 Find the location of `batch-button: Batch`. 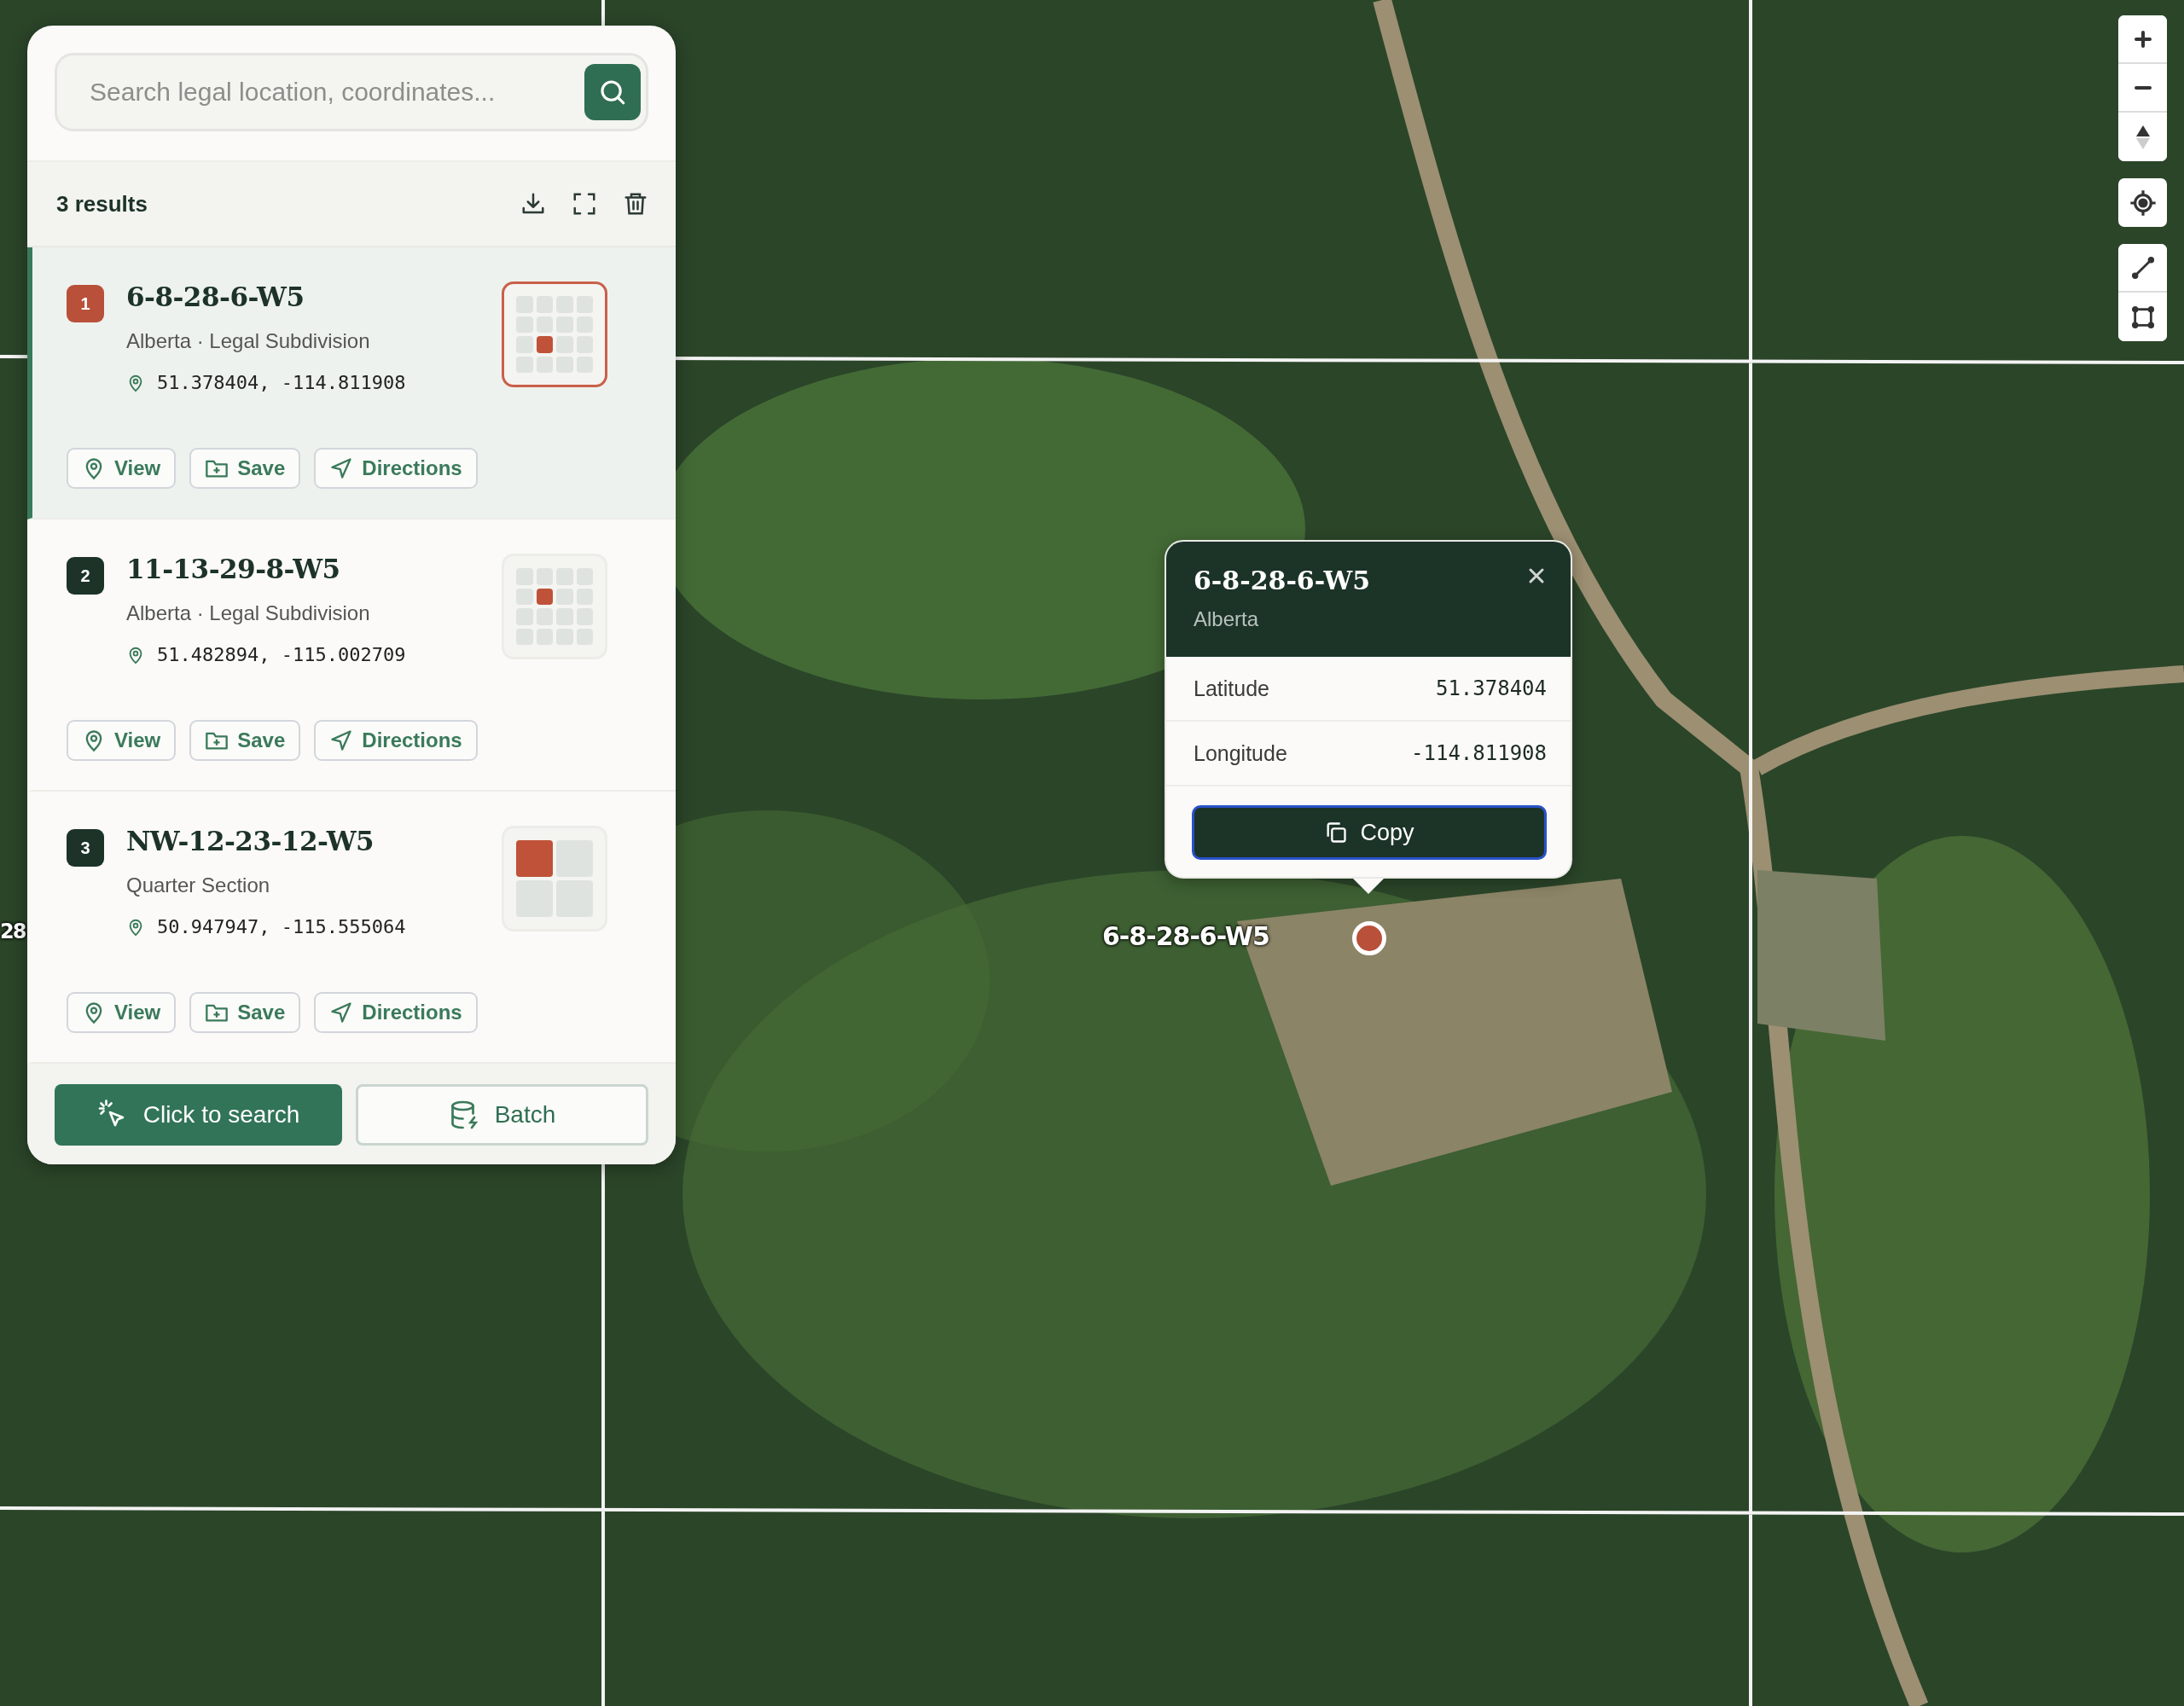

batch-button: Batch is located at coordinates (502, 1115).